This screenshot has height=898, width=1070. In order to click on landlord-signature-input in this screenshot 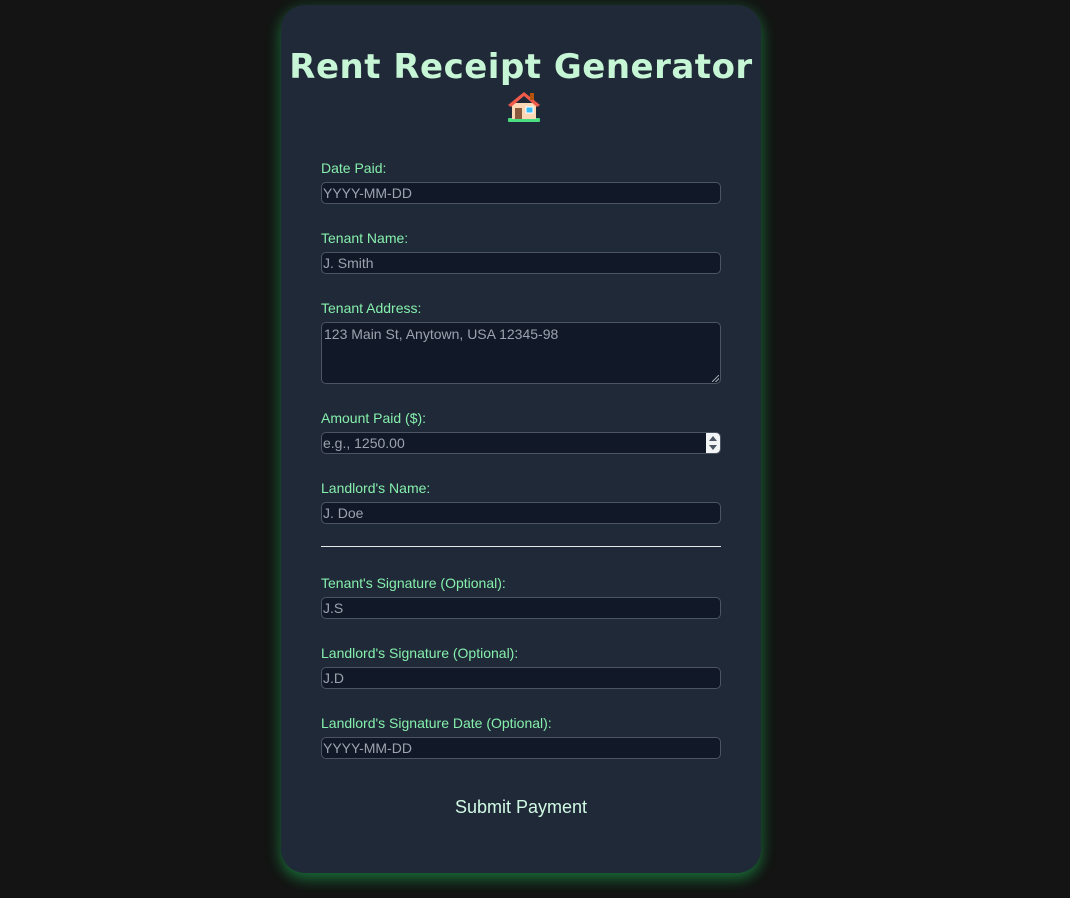, I will do `click(521, 678)`.